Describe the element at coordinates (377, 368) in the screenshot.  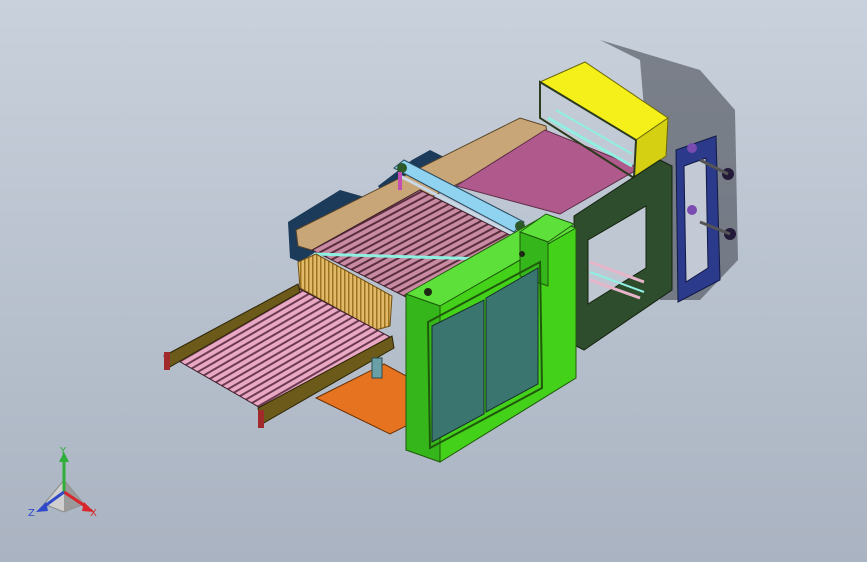
I see `conveyor-support` at that location.